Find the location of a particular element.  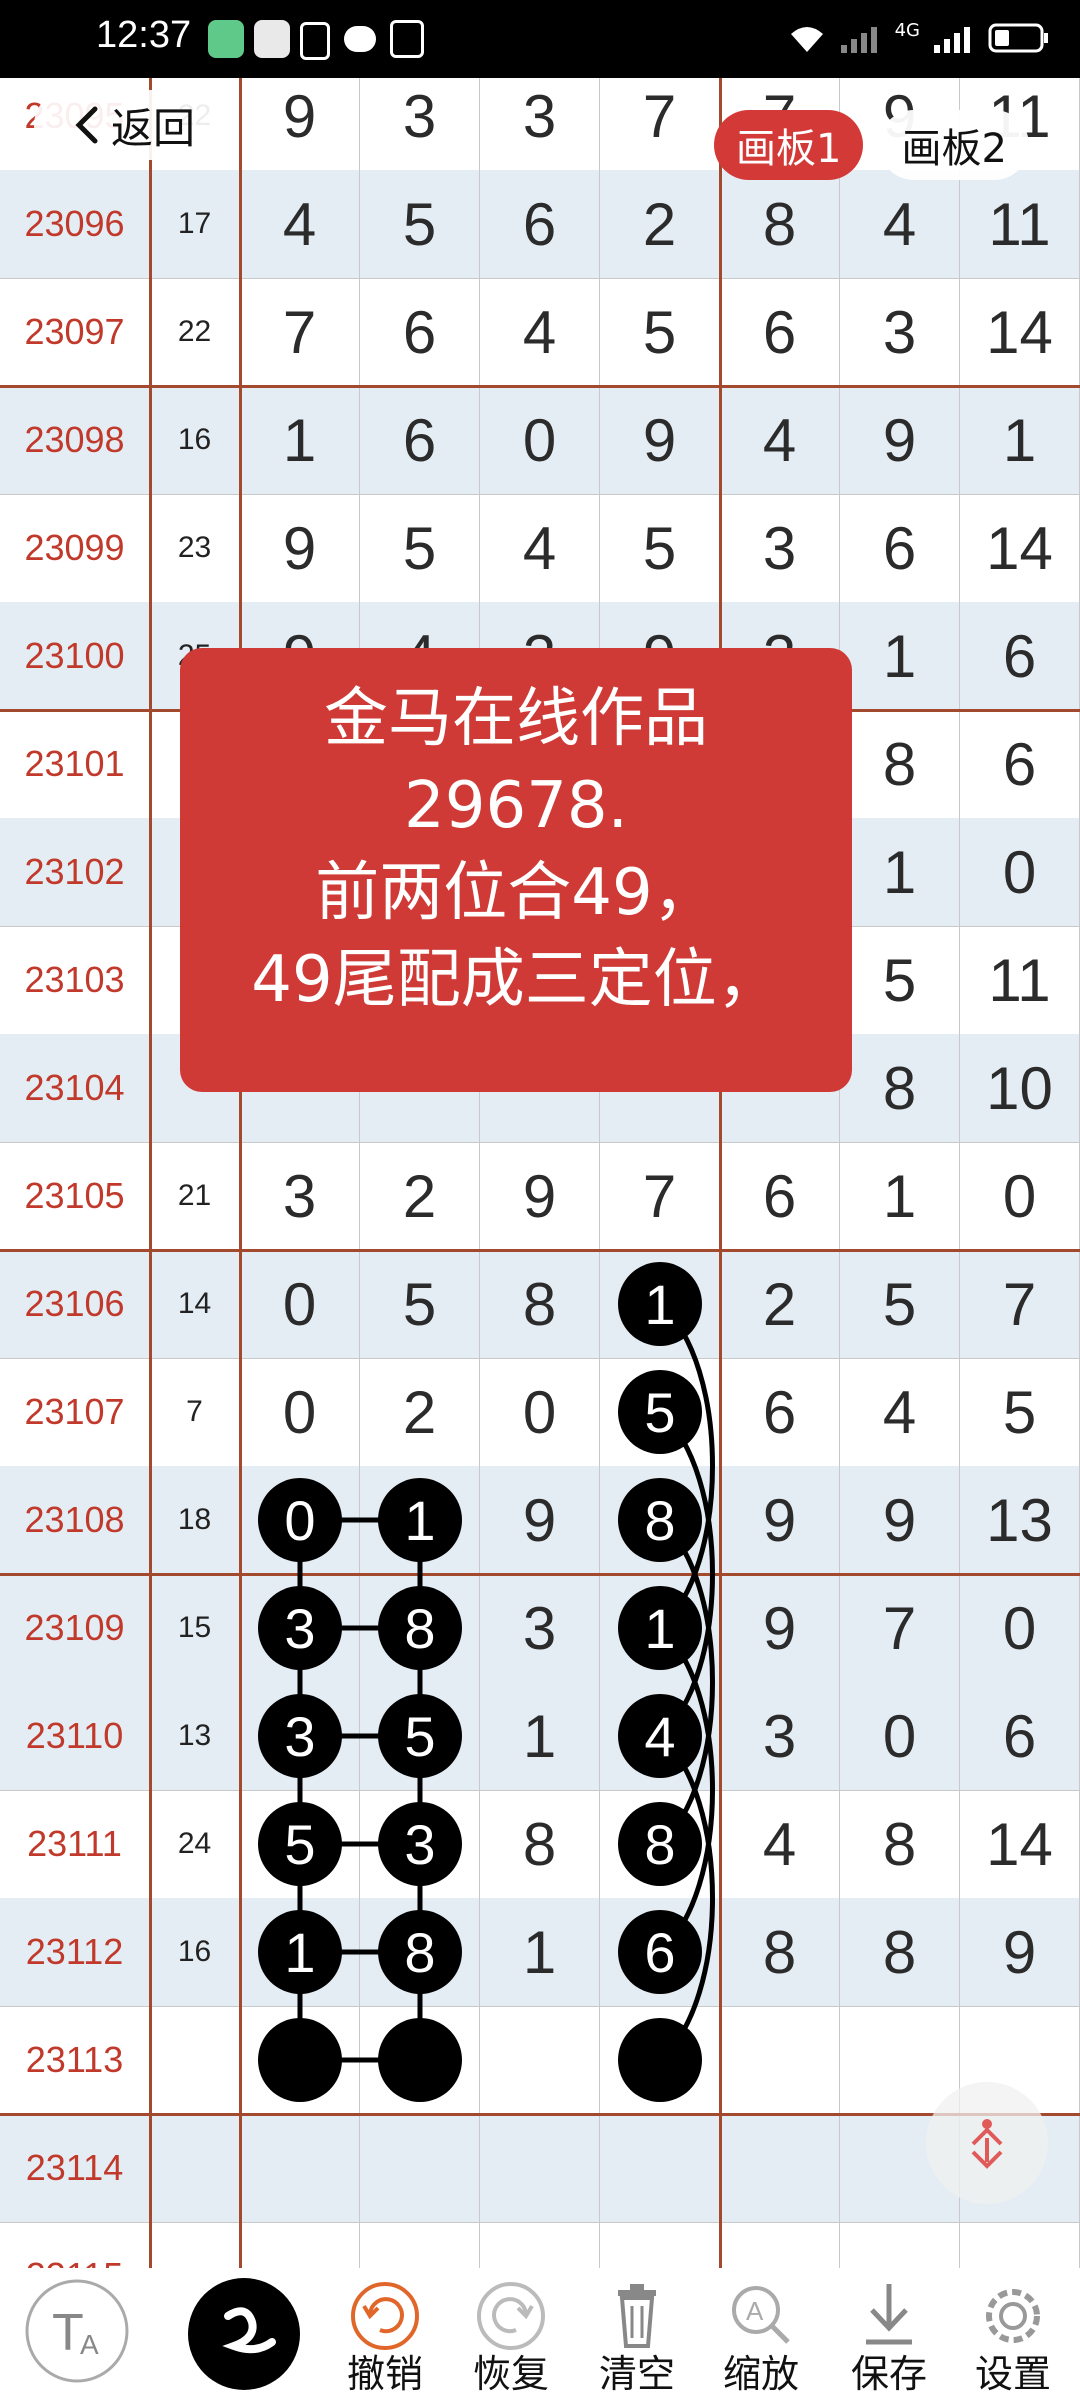

tab-board-1: 画板1 is located at coordinates (789, 145).